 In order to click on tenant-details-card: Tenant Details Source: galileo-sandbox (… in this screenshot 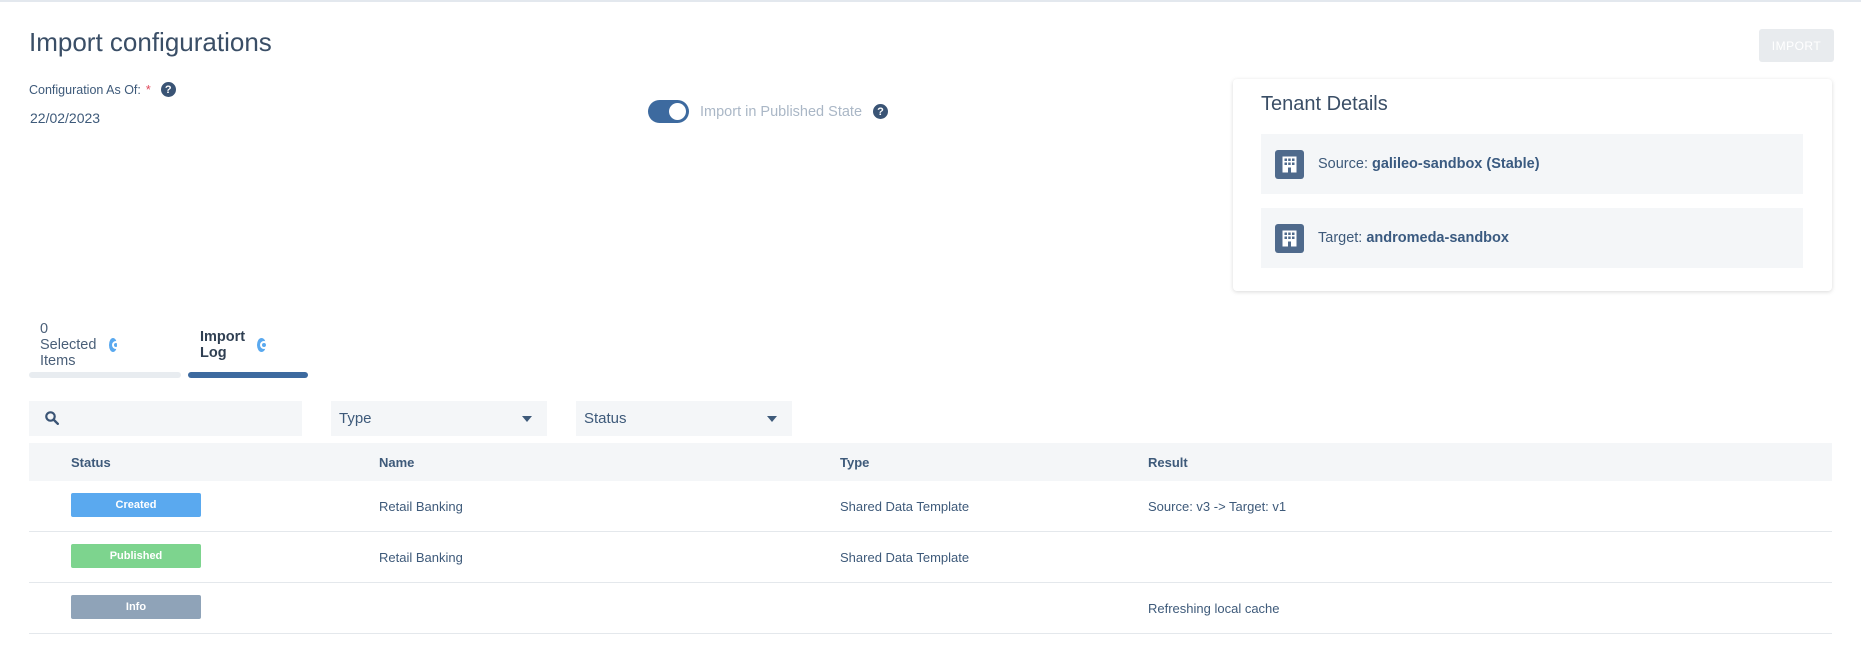, I will do `click(1532, 185)`.